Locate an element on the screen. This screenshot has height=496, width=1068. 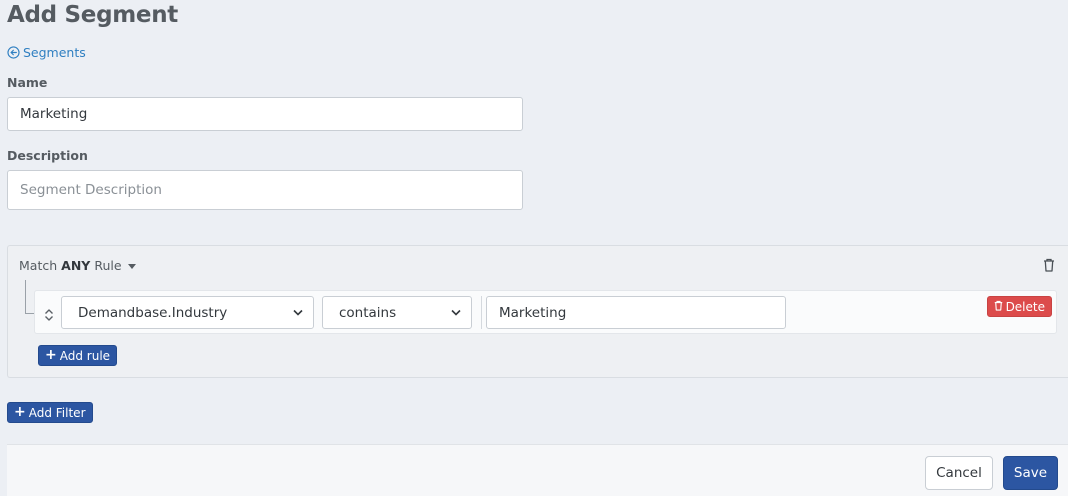
name-input: Marketing is located at coordinates (265, 114).